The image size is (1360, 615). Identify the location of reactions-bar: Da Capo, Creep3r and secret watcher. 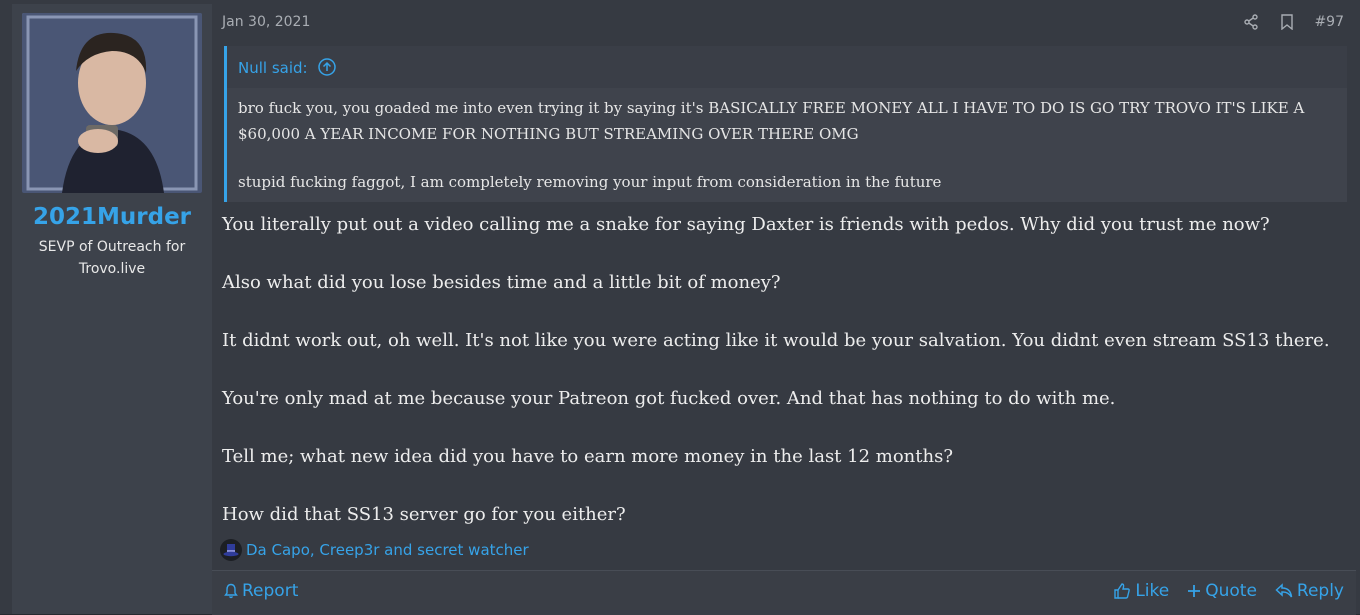
(374, 550).